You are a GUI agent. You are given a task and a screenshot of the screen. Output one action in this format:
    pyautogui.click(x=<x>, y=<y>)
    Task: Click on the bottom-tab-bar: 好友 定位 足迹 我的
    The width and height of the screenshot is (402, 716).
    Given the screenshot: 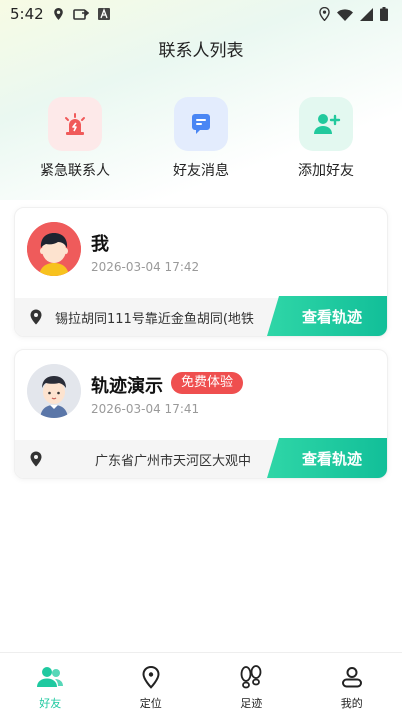 What is the action you would take?
    pyautogui.click(x=201, y=684)
    